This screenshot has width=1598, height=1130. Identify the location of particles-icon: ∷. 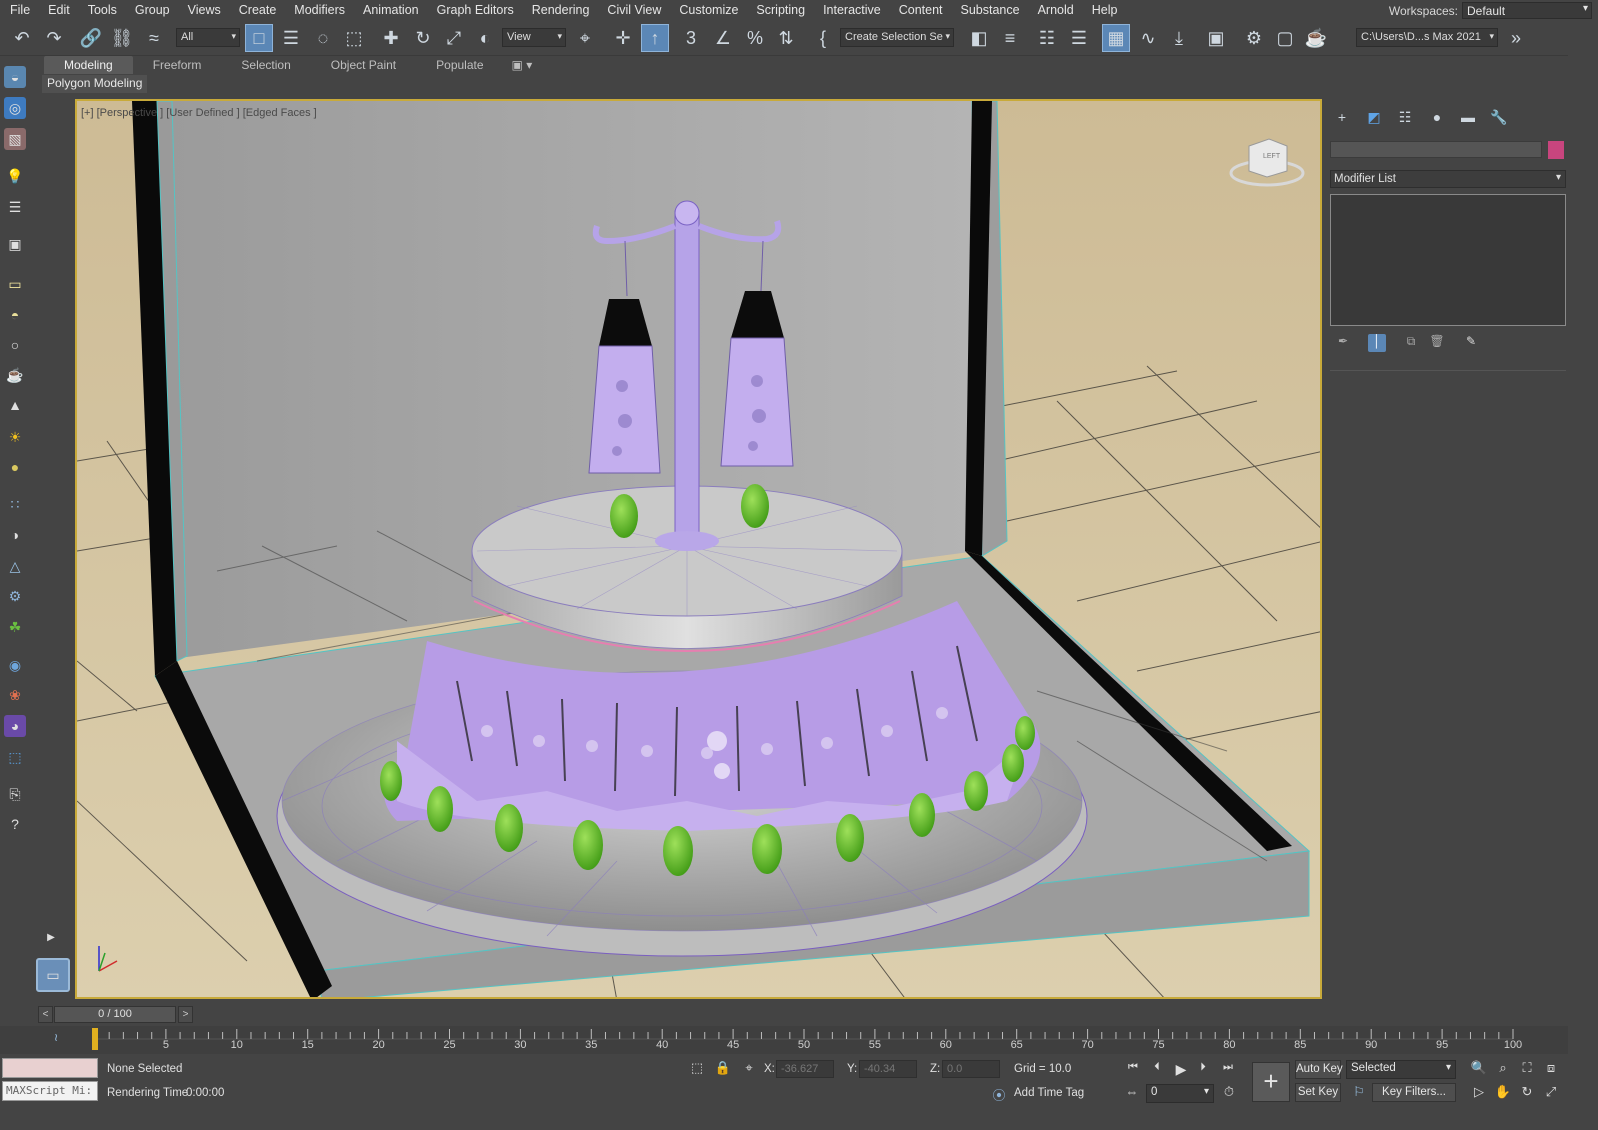
(15, 504).